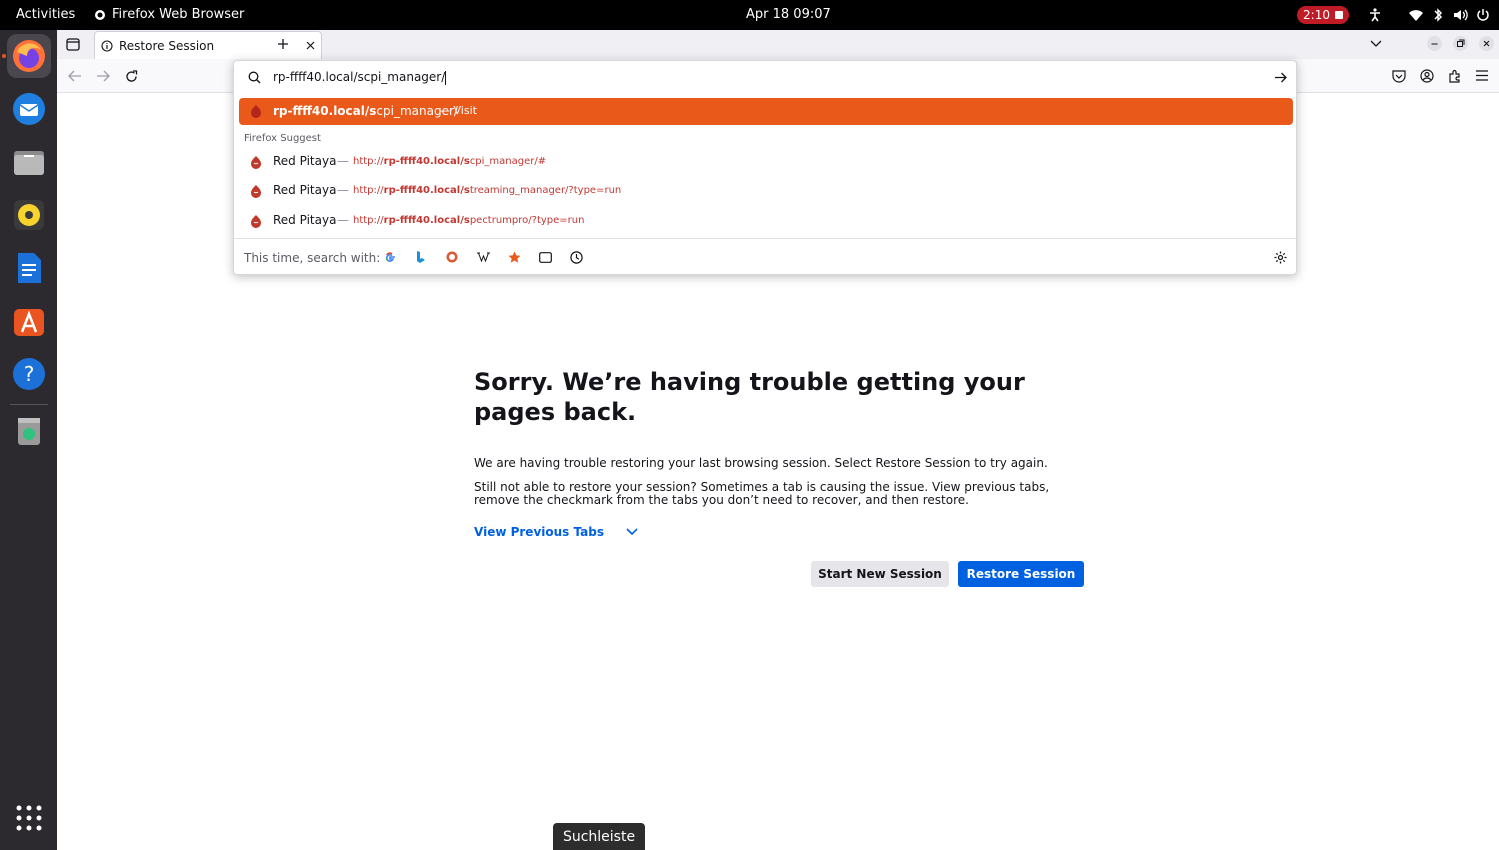 The height and width of the screenshot is (850, 1499). I want to click on wikipedia-icon, so click(483, 257).